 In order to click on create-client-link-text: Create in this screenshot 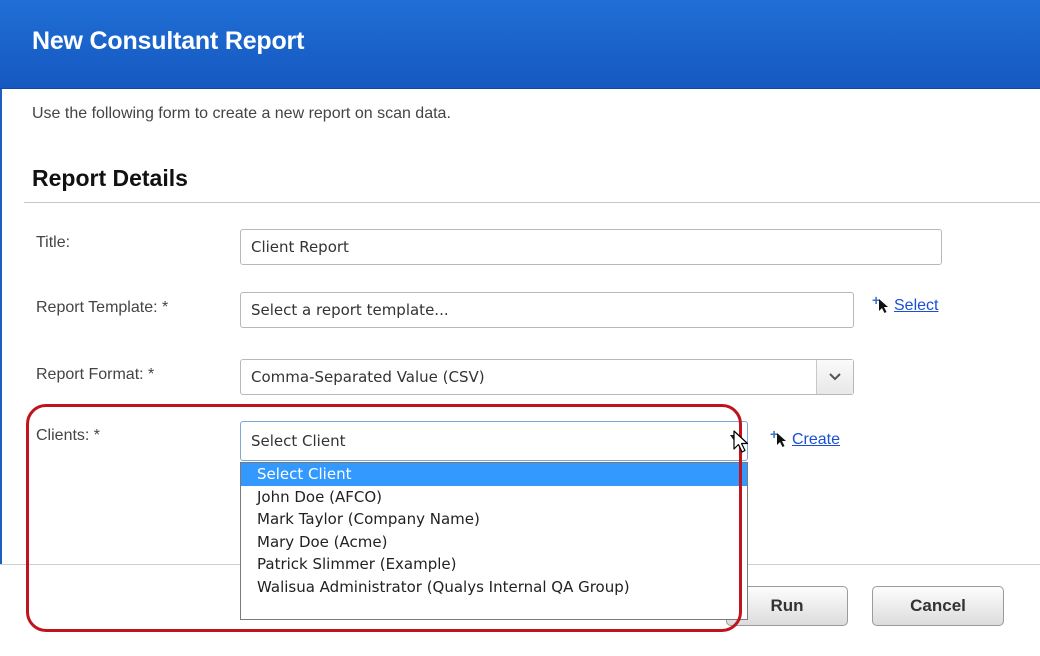, I will do `click(816, 440)`.